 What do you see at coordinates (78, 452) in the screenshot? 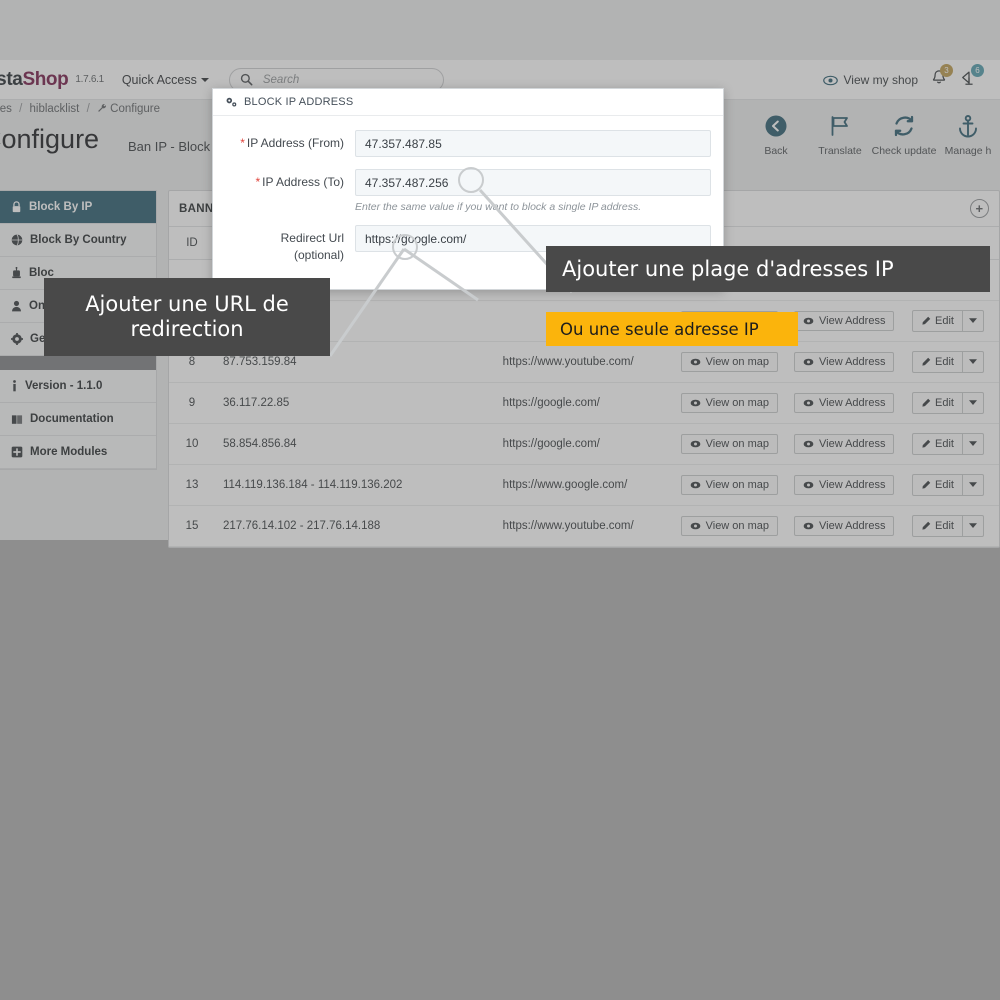
I see `sidebar-item-more-modules: More Modules` at bounding box center [78, 452].